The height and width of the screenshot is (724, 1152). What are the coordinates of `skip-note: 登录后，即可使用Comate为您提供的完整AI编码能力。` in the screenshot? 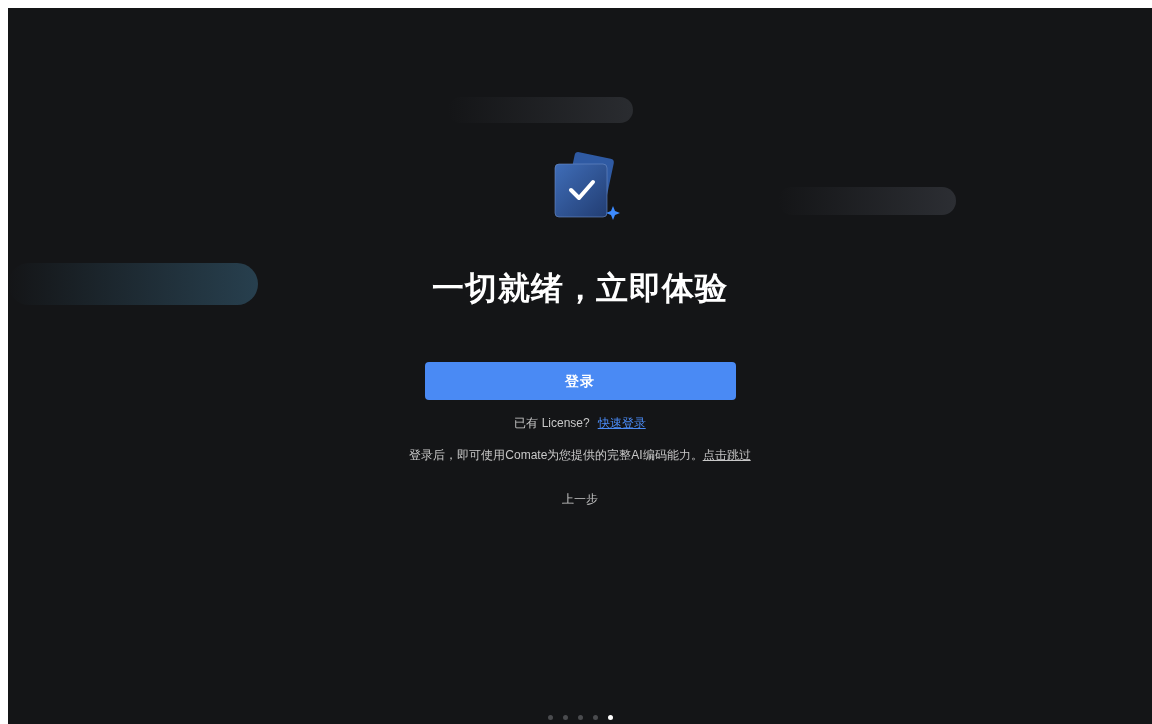 It's located at (556, 455).